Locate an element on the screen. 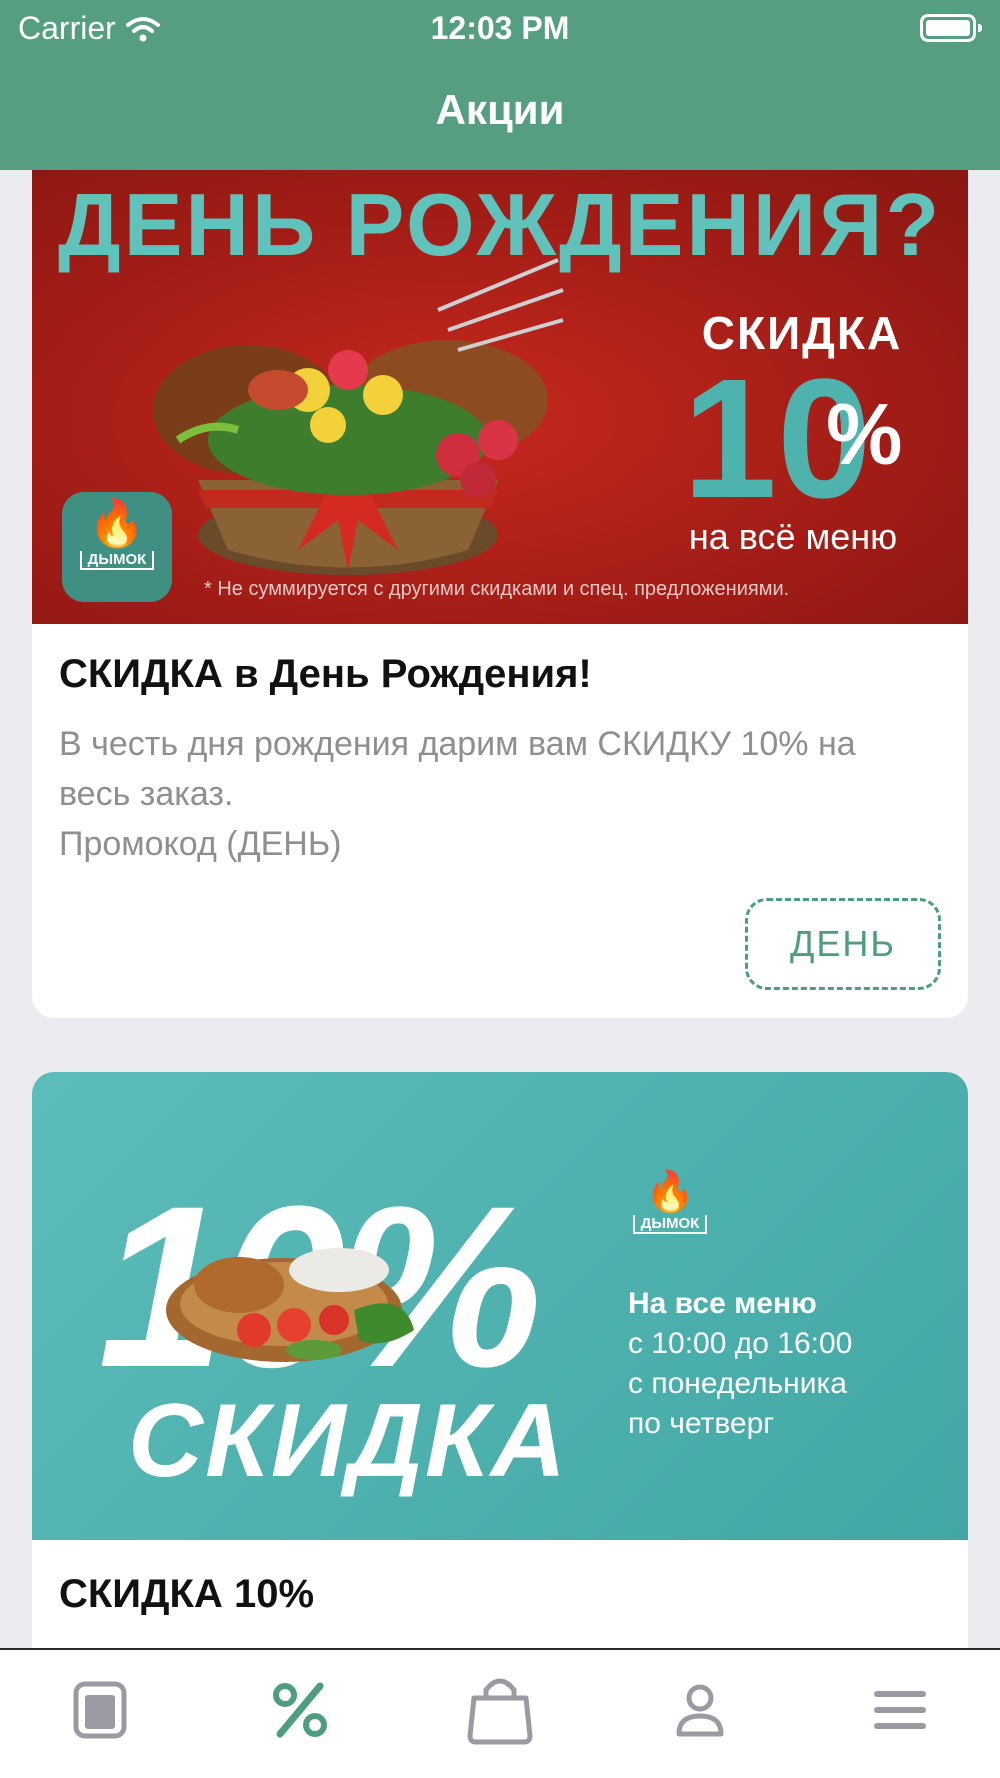 The image size is (1000, 1778). food-plate-illustration is located at coordinates (290, 1305).